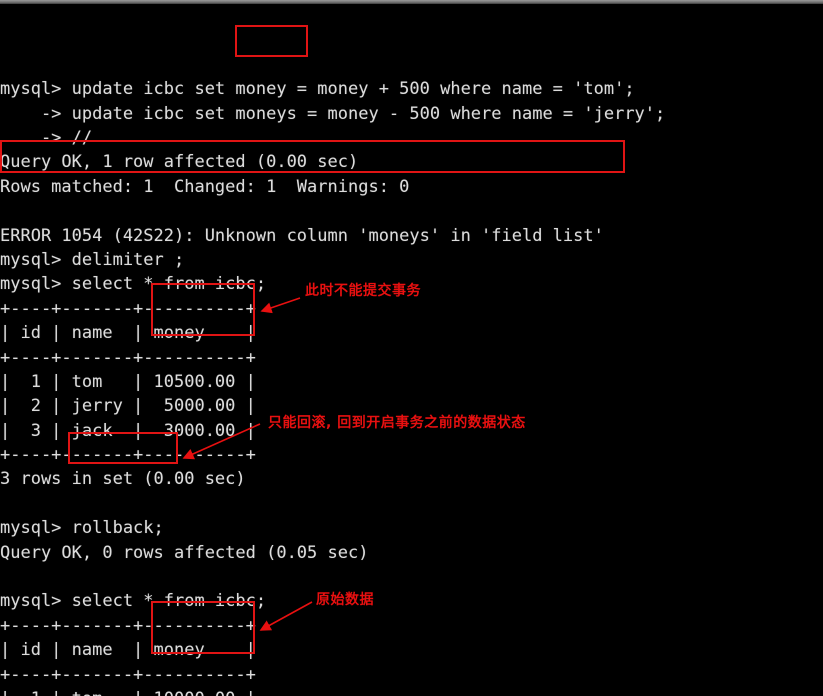 This screenshot has width=823, height=696. I want to click on terminal-line: Rows matched: 1 Changed: 1 Warnings: 0, so click(205, 186).